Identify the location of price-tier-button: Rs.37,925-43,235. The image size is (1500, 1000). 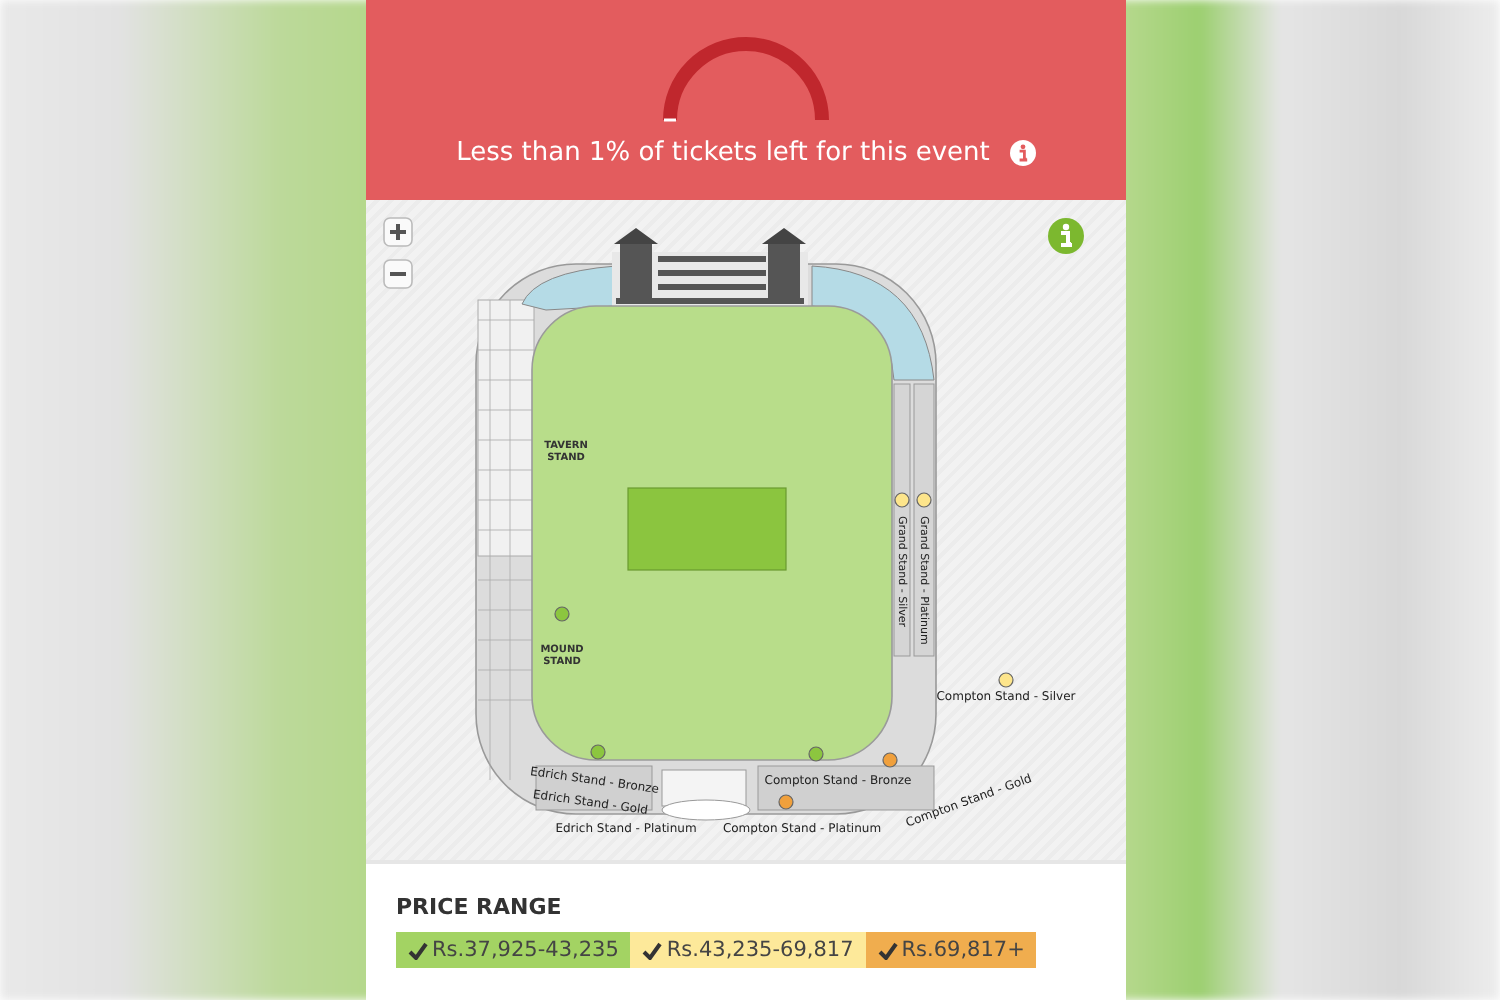
(513, 950).